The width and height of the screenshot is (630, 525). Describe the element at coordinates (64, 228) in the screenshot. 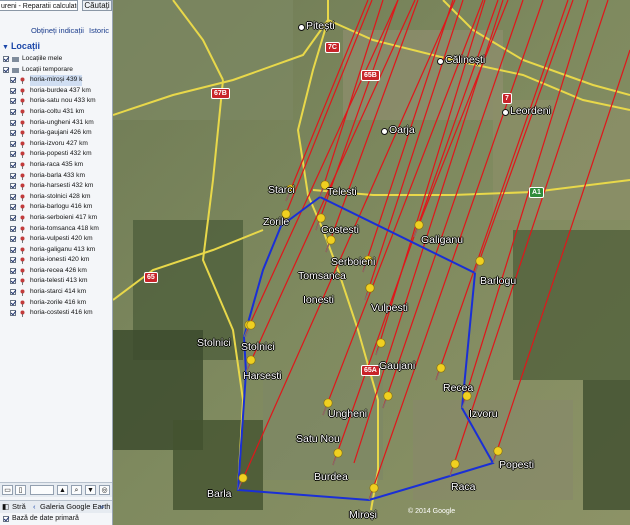

I see `tree-label: horia-tomsanca 418 km` at that location.